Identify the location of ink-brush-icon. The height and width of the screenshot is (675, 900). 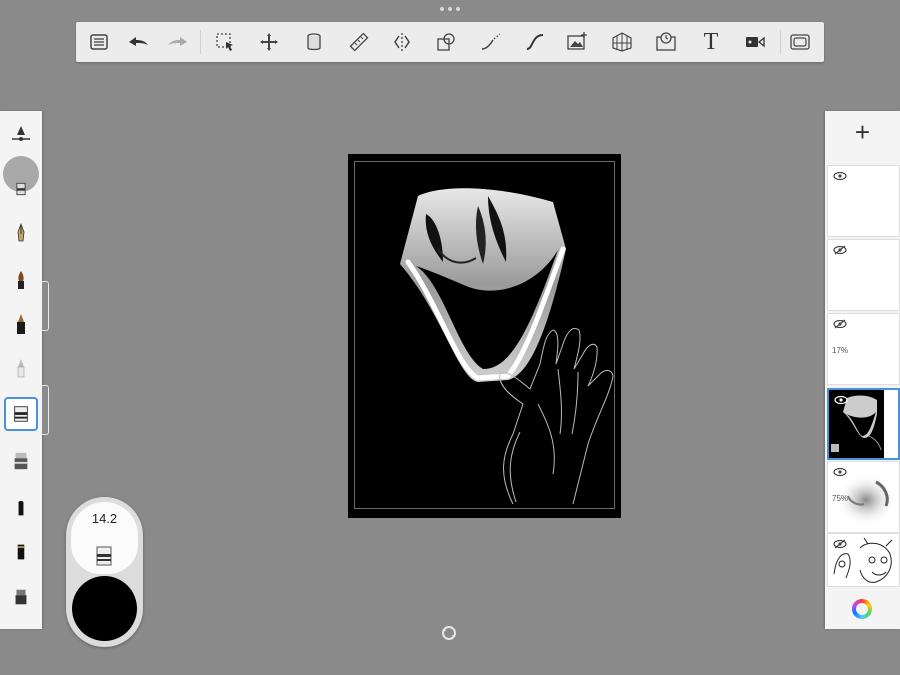
(21, 324).